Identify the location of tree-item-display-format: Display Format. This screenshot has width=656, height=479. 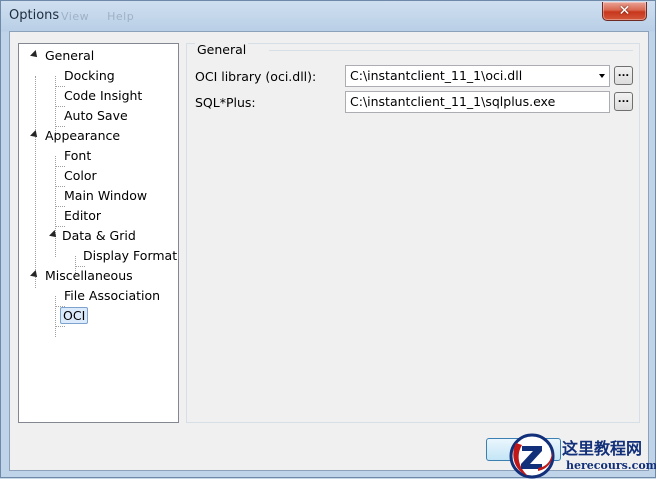
(129, 256).